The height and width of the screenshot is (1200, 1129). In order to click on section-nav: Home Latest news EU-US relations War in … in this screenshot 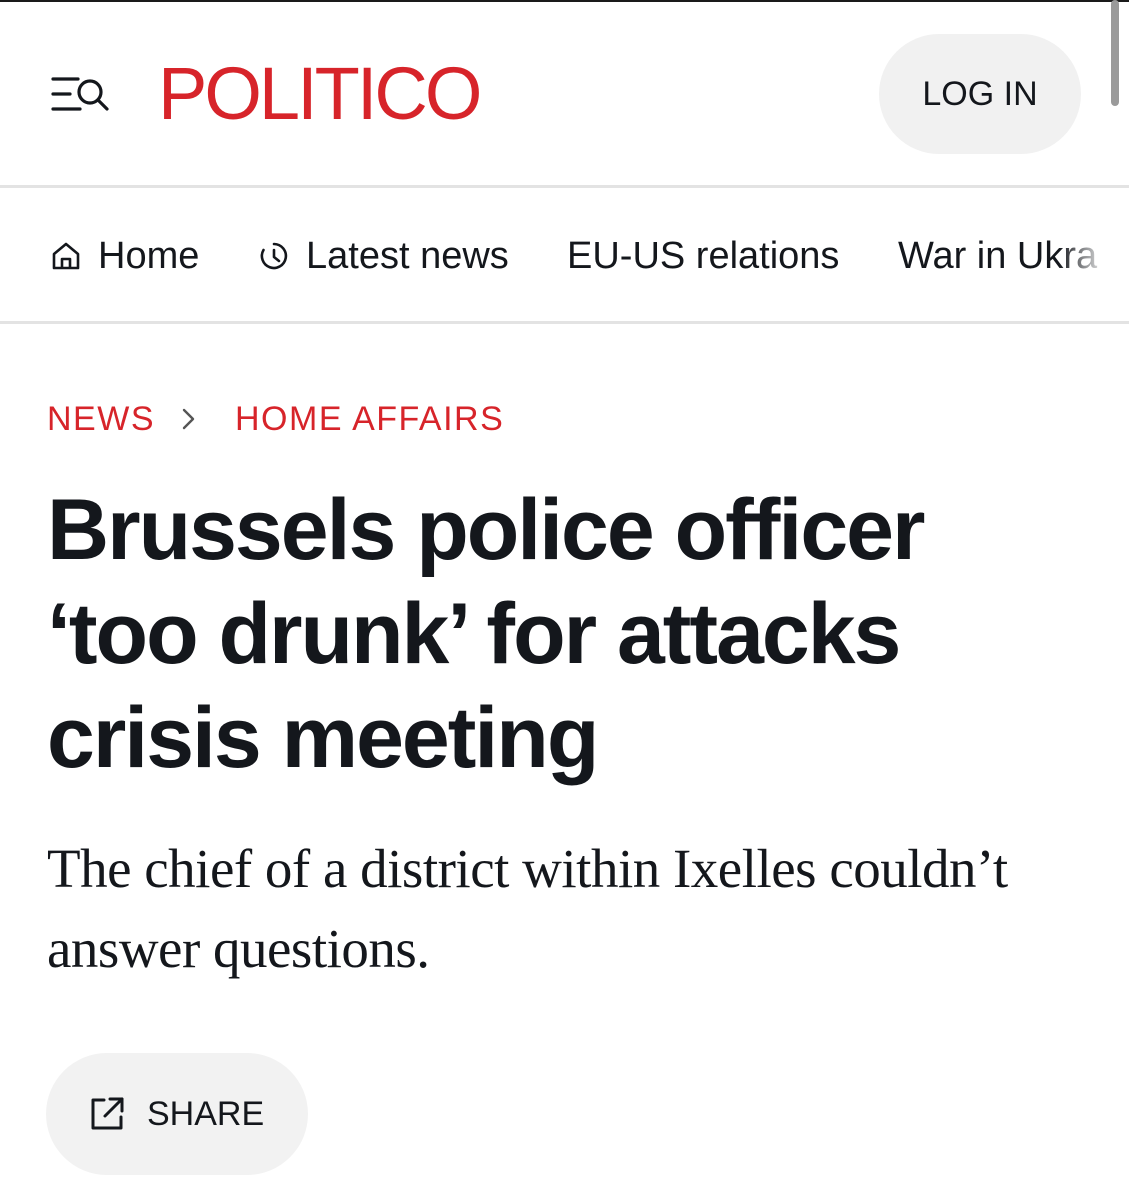, I will do `click(564, 255)`.